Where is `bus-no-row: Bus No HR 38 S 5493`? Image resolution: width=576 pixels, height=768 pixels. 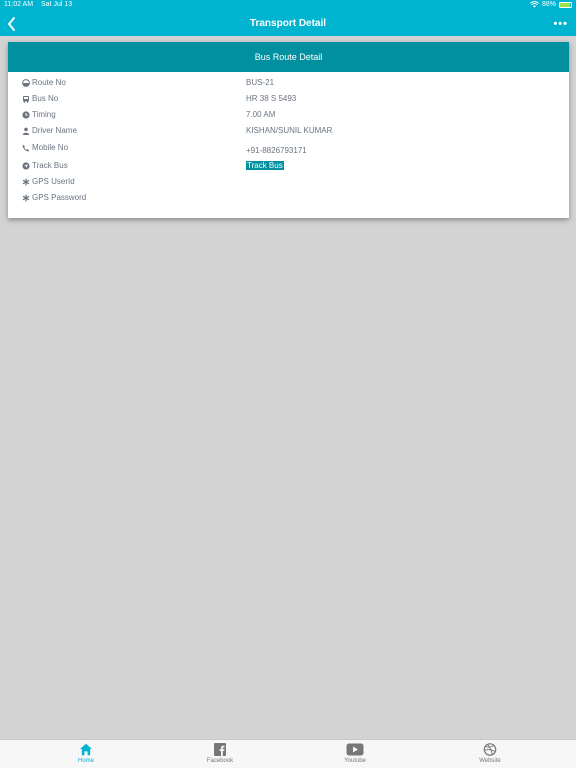 bus-no-row: Bus No HR 38 S 5493 is located at coordinates (292, 101).